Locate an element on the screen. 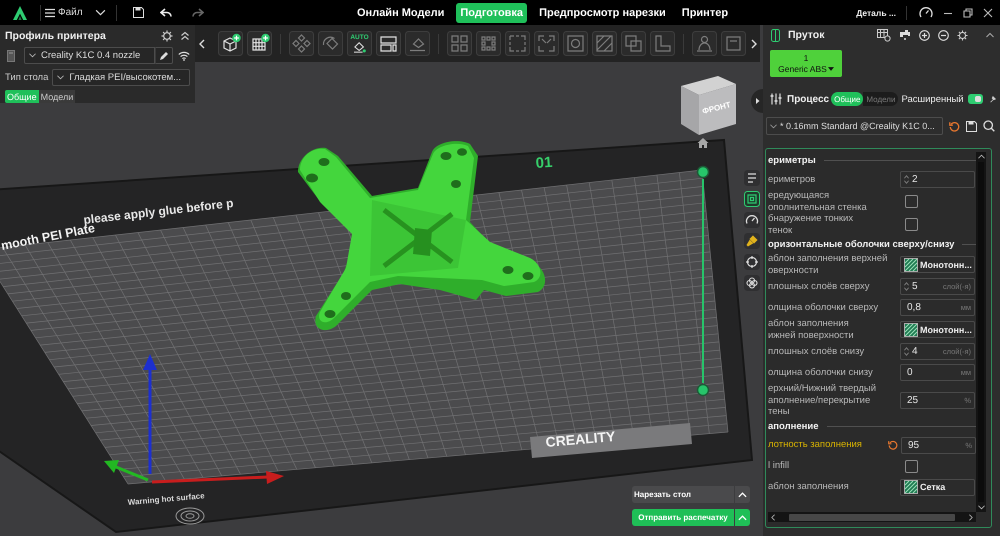 The width and height of the screenshot is (1000, 536). action-button: Нарезать стол is located at coordinates (683, 494).